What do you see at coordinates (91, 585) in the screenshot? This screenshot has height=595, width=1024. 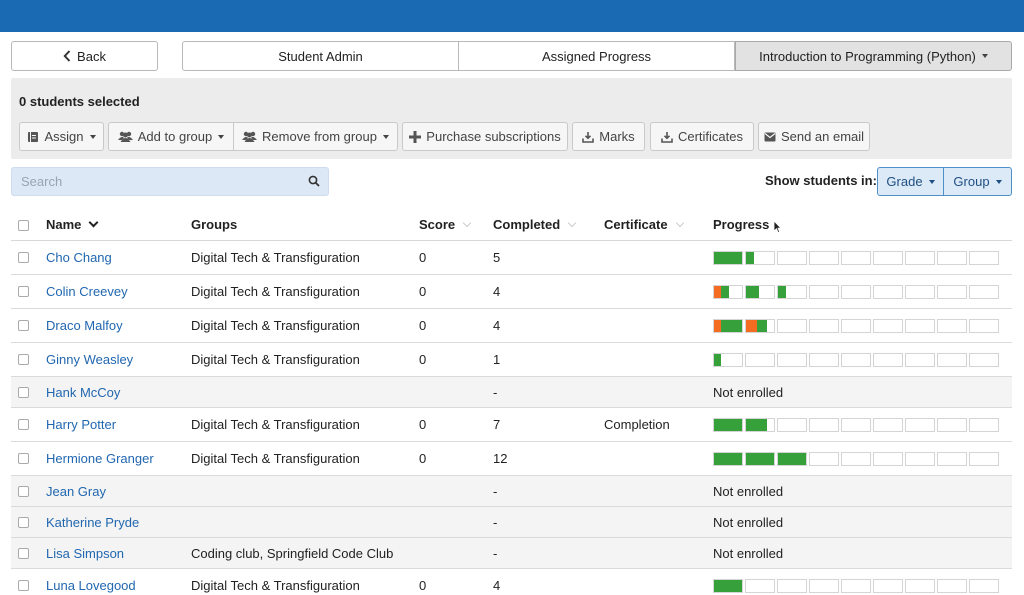 I see `student-name-link: Luna Lovegood` at bounding box center [91, 585].